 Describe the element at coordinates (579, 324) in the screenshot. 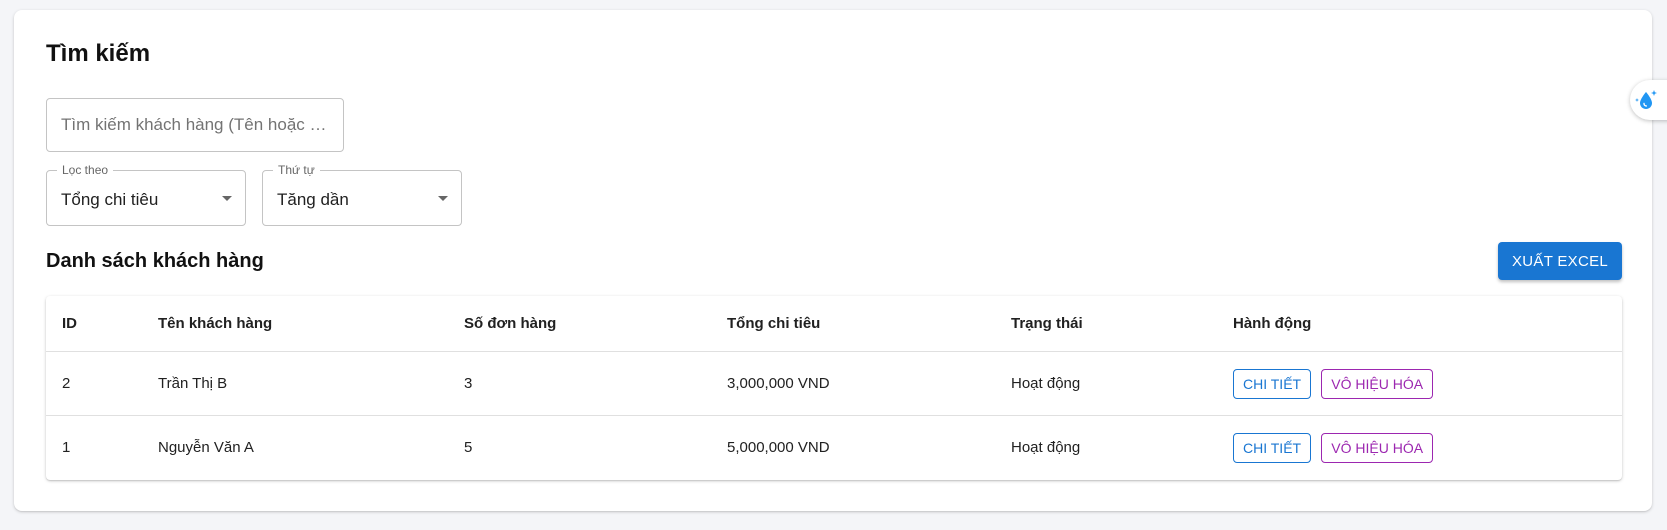

I see `column-header-orders: Số đơn hàng` at that location.